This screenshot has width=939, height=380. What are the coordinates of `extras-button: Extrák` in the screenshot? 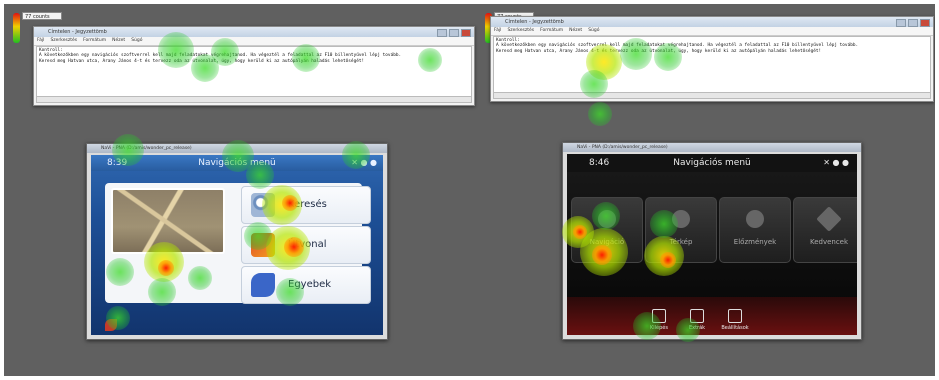 It's located at (697, 320).